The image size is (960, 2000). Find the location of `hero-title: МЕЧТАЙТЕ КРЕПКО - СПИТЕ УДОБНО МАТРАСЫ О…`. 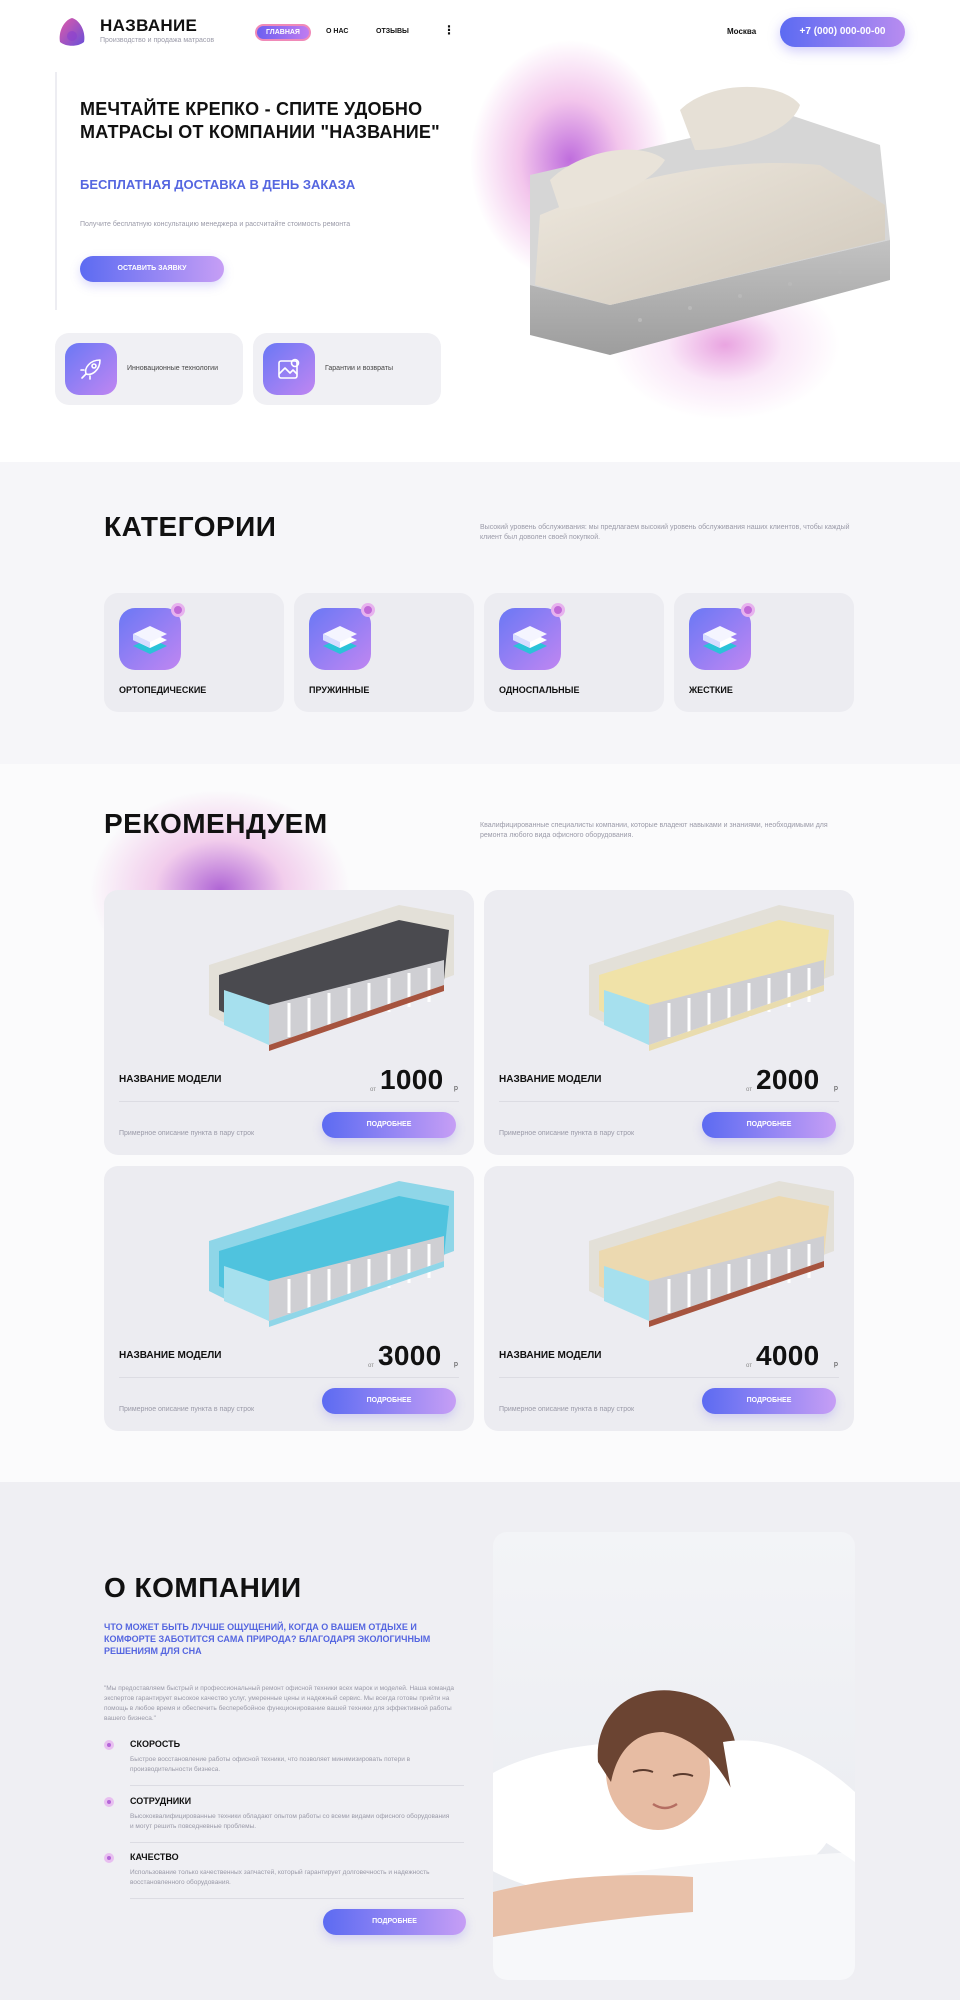

hero-title: МЕЧТАЙТЕ КРЕПКО - СПИТЕ УДОБНО МАТРАСЫ О… is located at coordinates (260, 120).